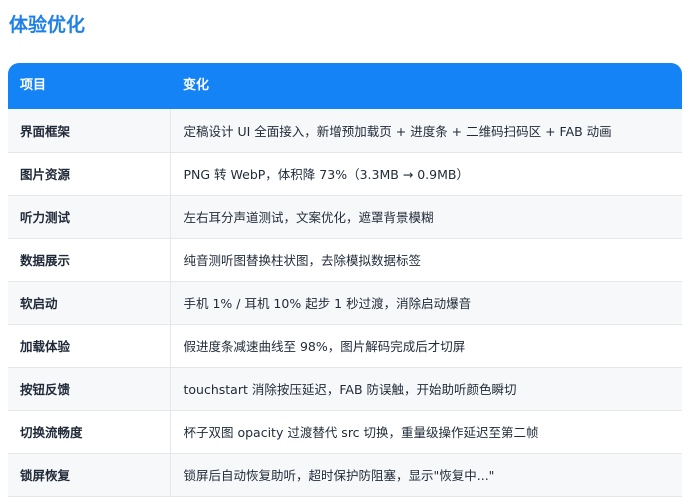 This screenshot has height=500, width=689. I want to click on row-item-name: 加载体验, so click(89, 345).